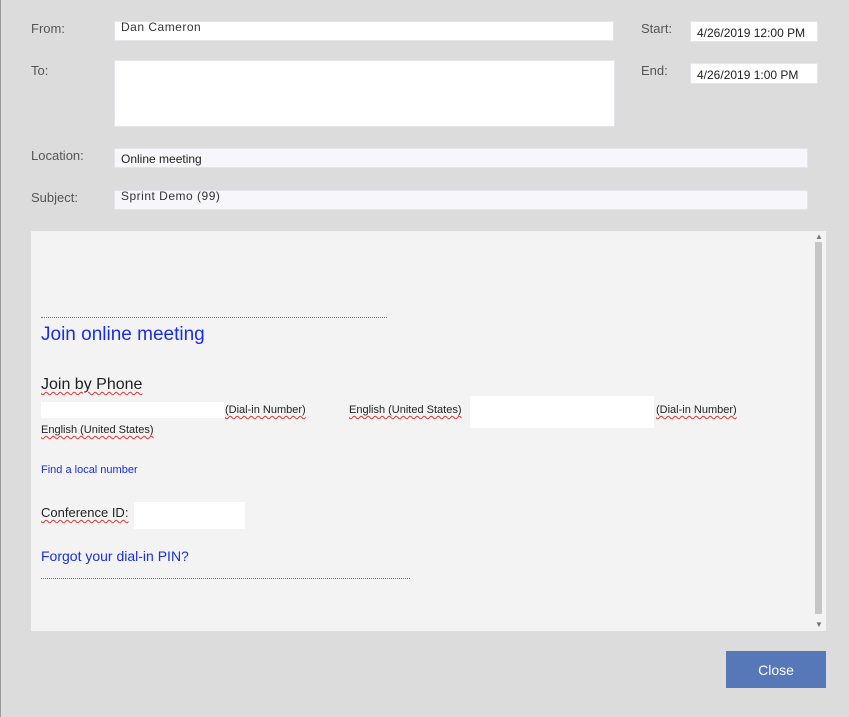 The height and width of the screenshot is (717, 849). I want to click on subject-field: Sprint Demo (99), so click(461, 200).